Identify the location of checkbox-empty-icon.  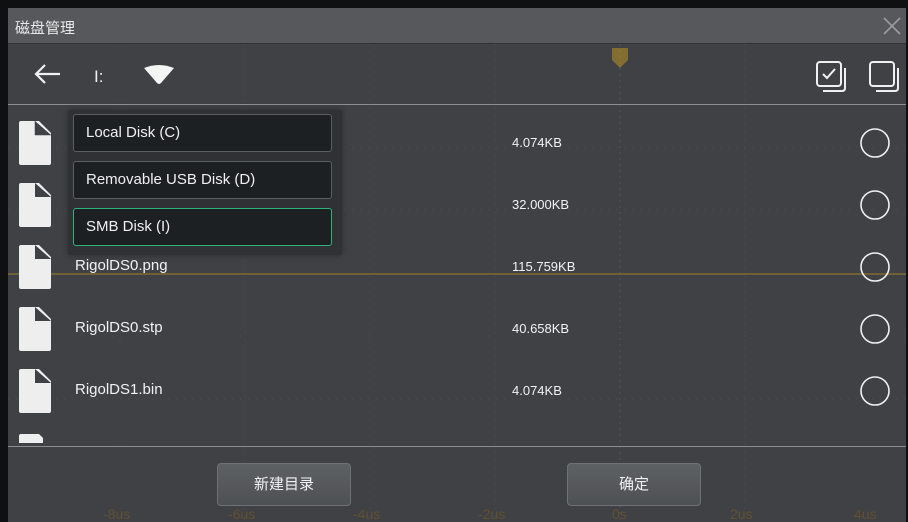
(885, 77).